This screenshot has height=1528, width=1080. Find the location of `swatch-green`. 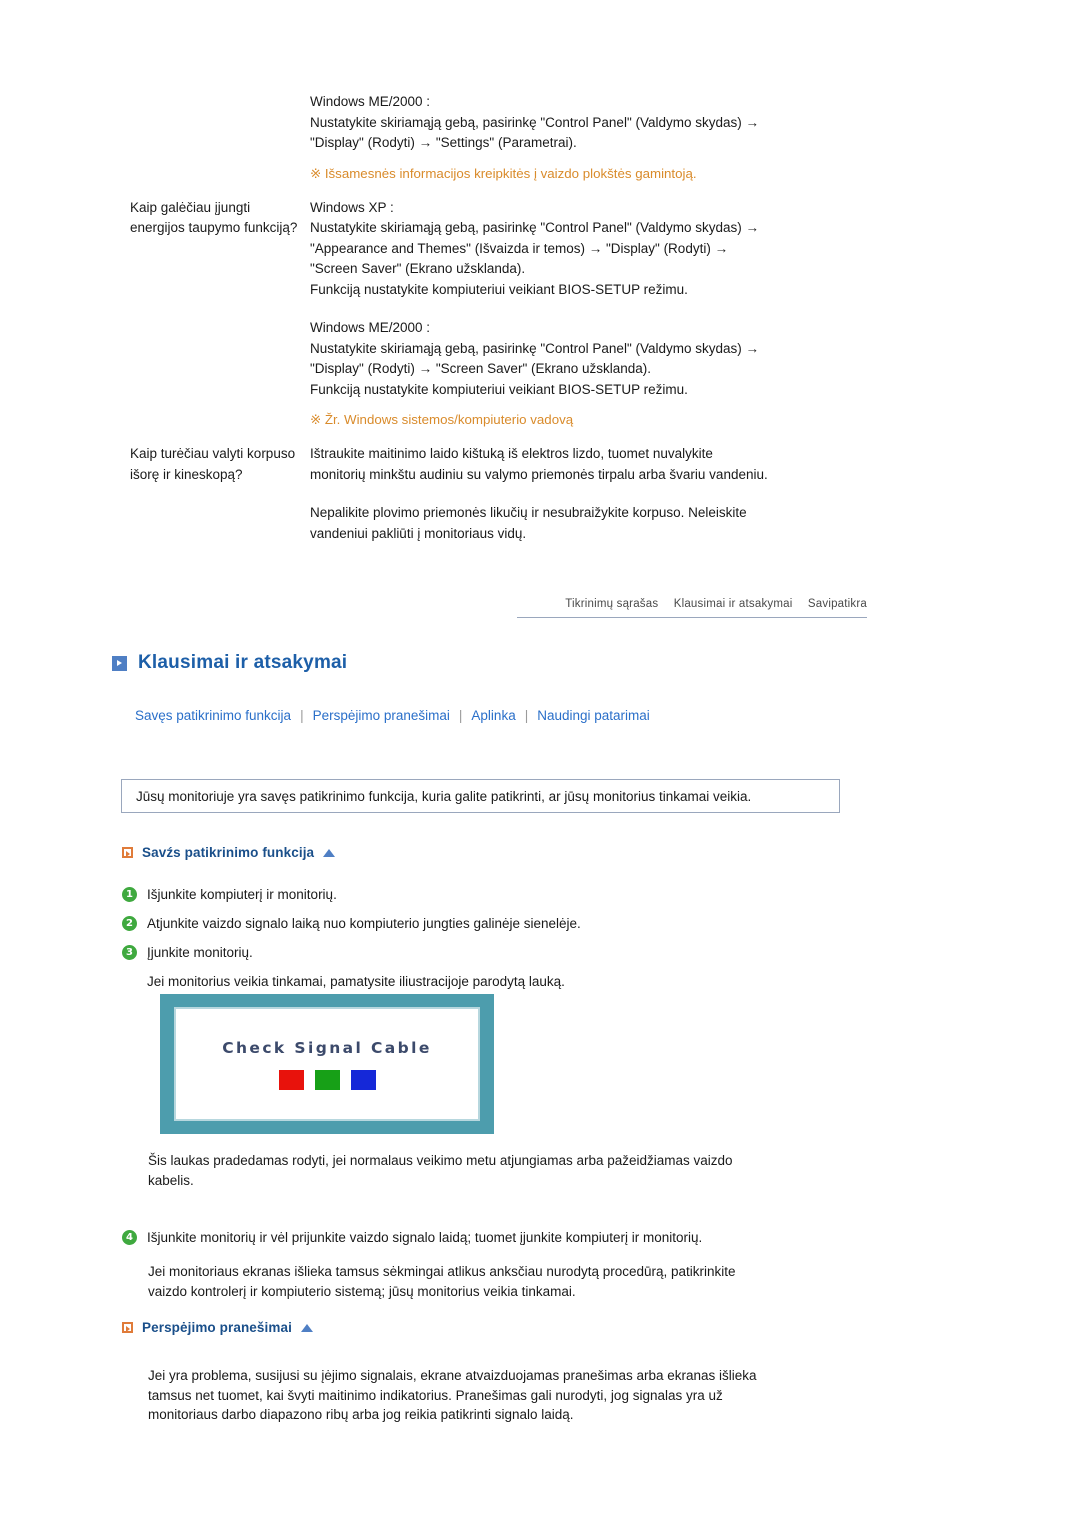

swatch-green is located at coordinates (327, 1079).